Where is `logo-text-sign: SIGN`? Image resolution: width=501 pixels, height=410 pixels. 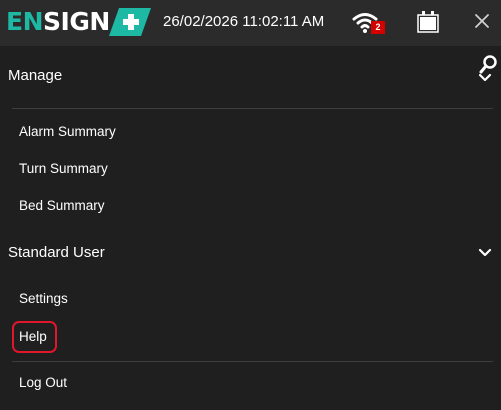 logo-text-sign: SIGN is located at coordinates (76, 21).